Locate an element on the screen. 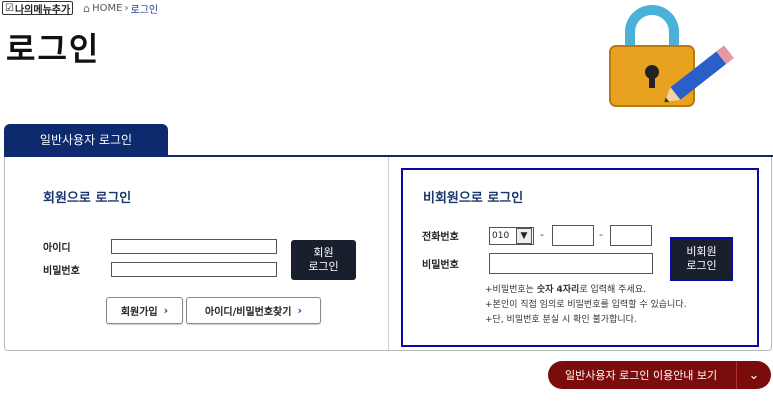 The image size is (773, 414). phone-dash-2: - is located at coordinates (601, 234).